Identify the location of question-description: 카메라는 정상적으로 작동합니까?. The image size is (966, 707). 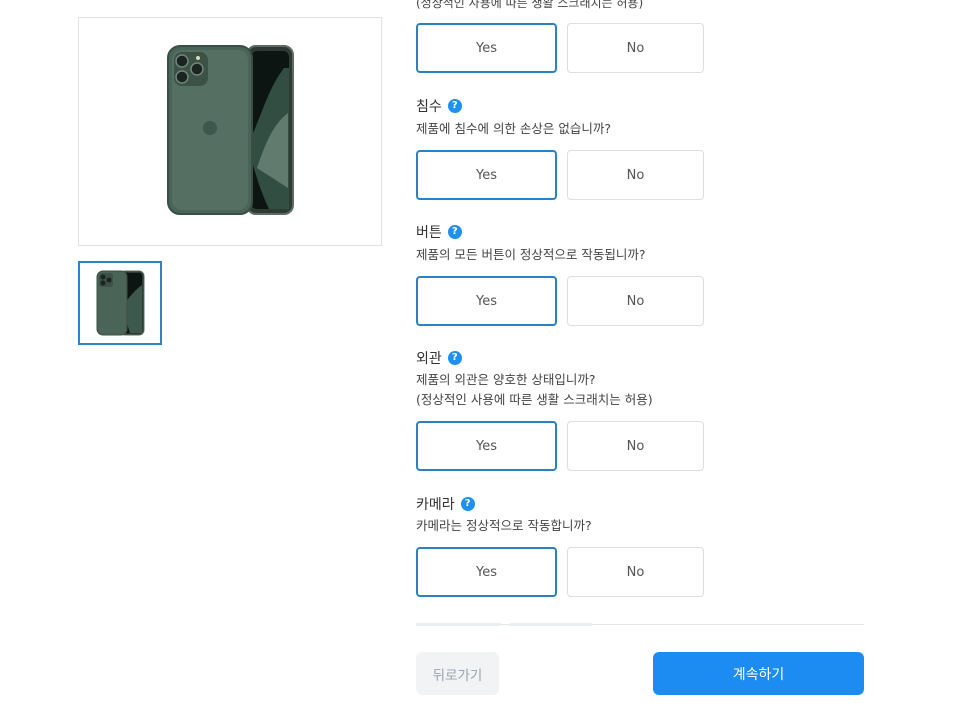
(504, 525).